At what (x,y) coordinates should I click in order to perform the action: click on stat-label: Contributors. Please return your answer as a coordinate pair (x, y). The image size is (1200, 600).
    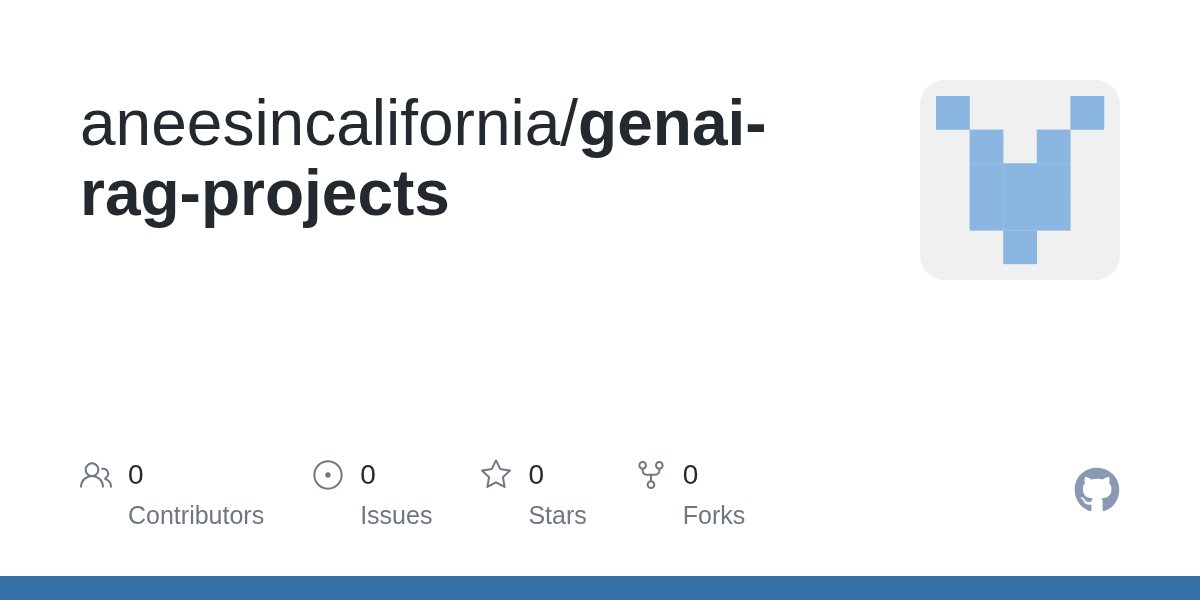
    Looking at the image, I should click on (196, 515).